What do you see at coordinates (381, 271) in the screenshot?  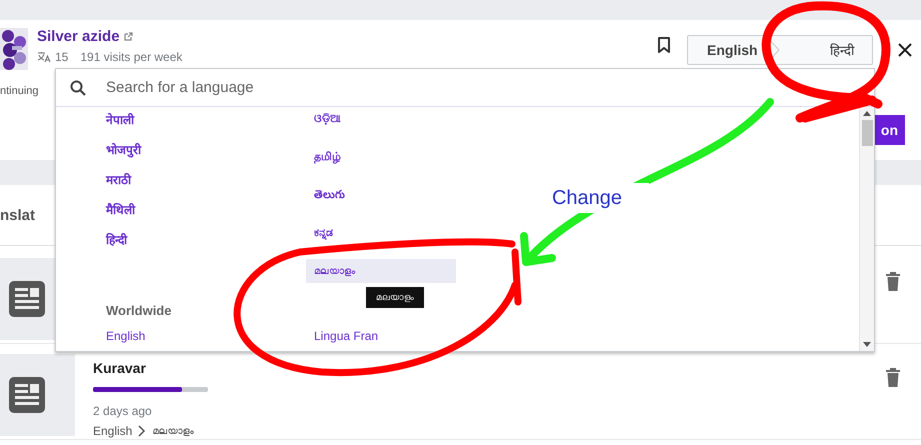 I see `language-option: മലയാളം` at bounding box center [381, 271].